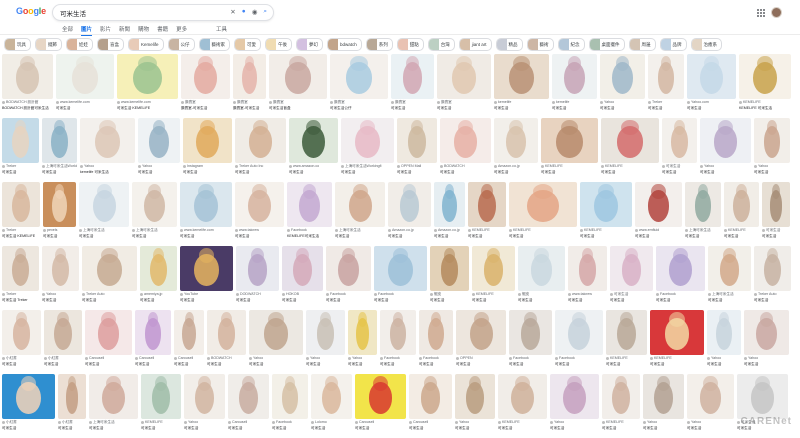 The image size is (800, 438). I want to click on result-source: amemiya.jp, so click(151, 294).